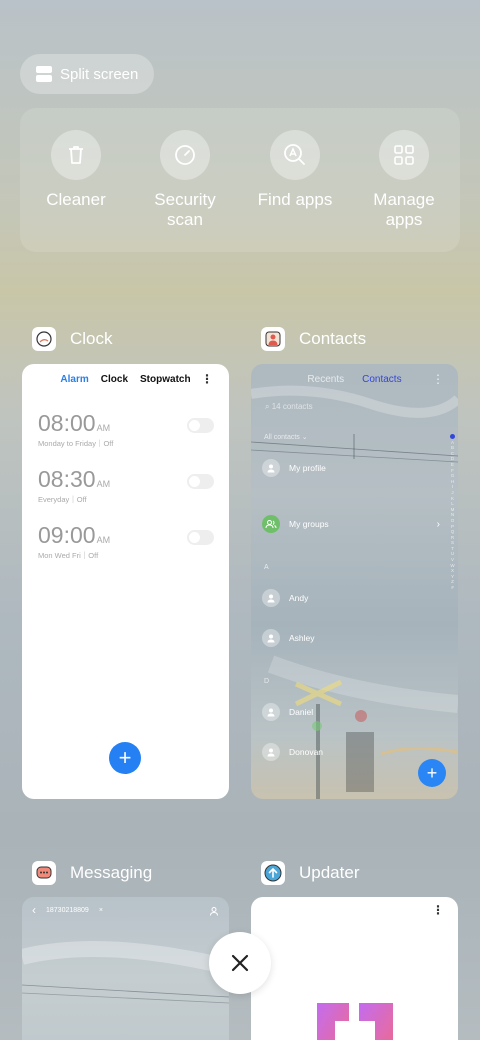 The height and width of the screenshot is (1040, 480). Describe the element at coordinates (452, 464) in the screenshot. I see `index-letter: E` at that location.